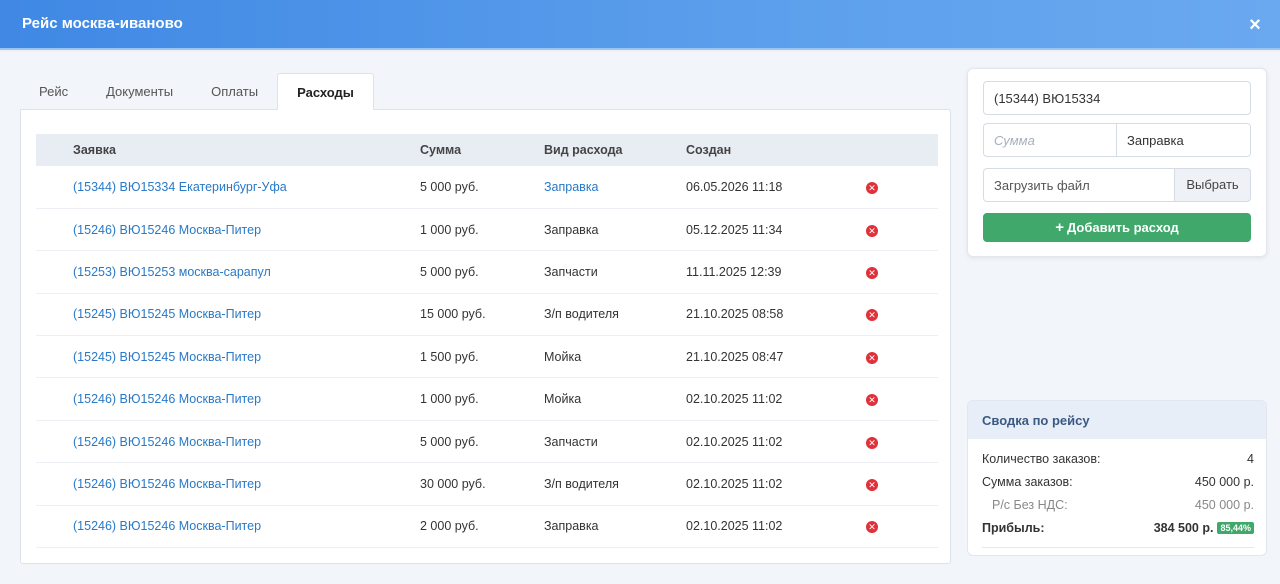 This screenshot has height=584, width=1280. Describe the element at coordinates (1060, 227) in the screenshot. I see `plus-icon: +` at that location.